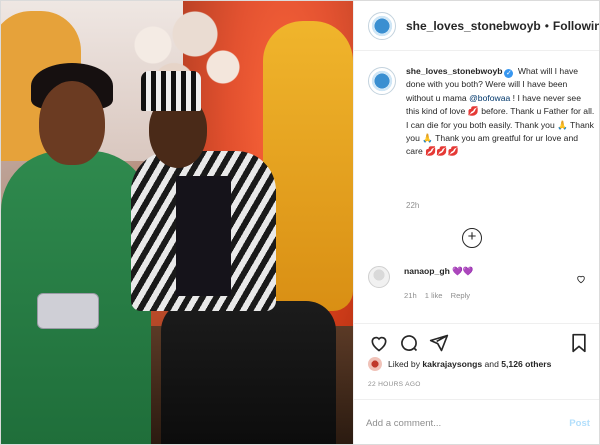 The image size is (600, 445). What do you see at coordinates (440, 283) in the screenshot?
I see `comment-body: nanaop_gh 💜💜 21h 1 like Reply` at bounding box center [440, 283].